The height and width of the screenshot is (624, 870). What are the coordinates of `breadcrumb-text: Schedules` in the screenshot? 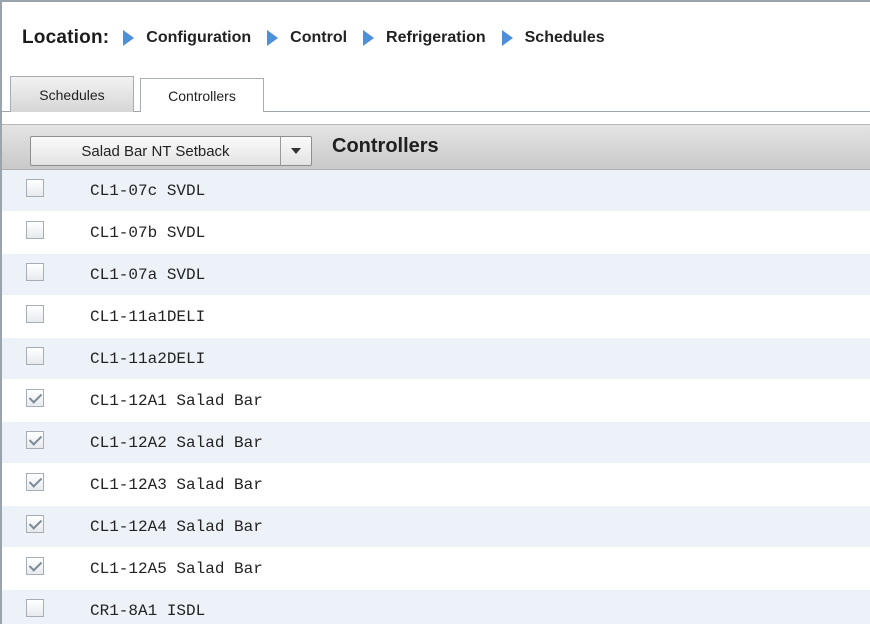 It's located at (564, 37).